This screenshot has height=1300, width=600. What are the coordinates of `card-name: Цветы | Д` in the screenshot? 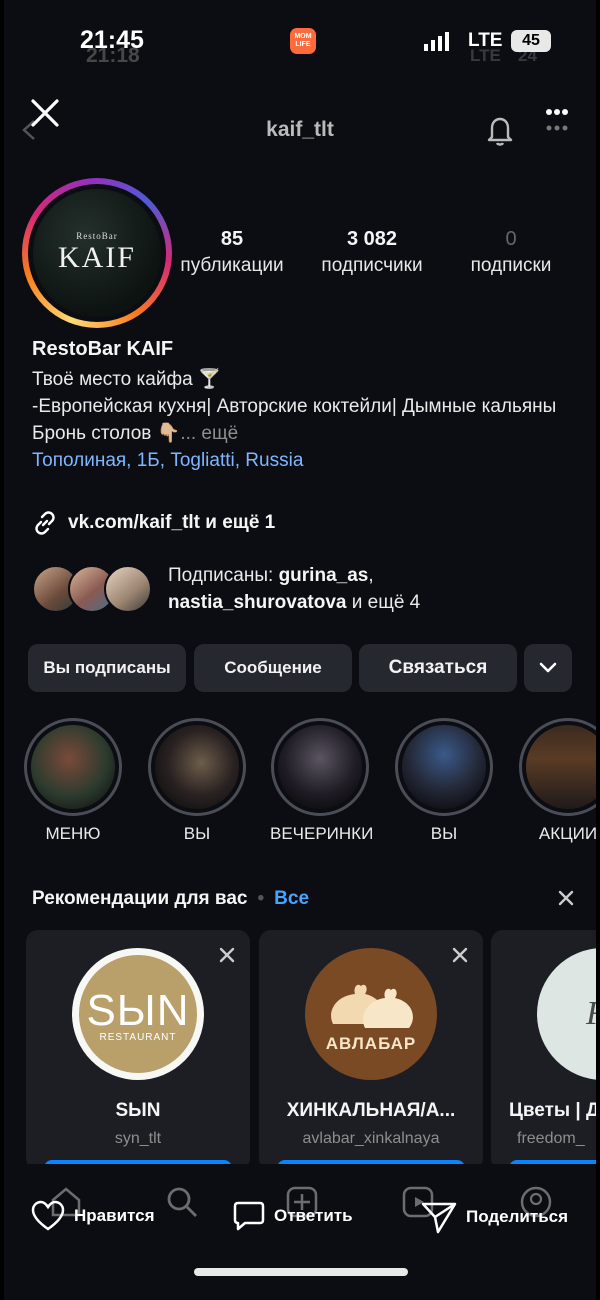 It's located at (552, 1110).